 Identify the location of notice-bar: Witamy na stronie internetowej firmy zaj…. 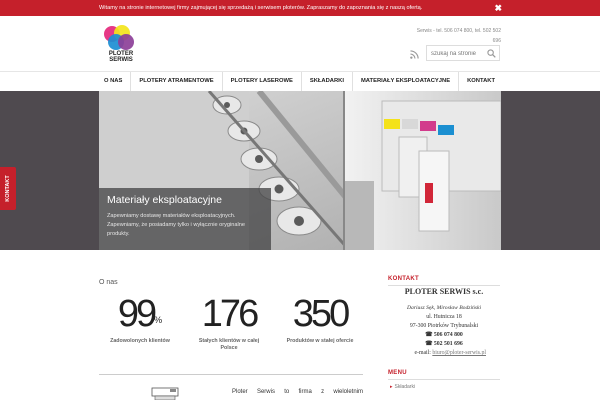
(300, 8).